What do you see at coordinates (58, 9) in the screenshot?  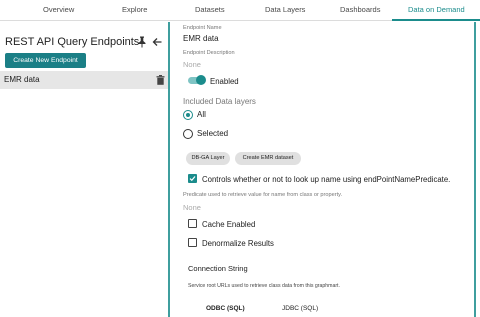 I see `tab-overview: Overview` at bounding box center [58, 9].